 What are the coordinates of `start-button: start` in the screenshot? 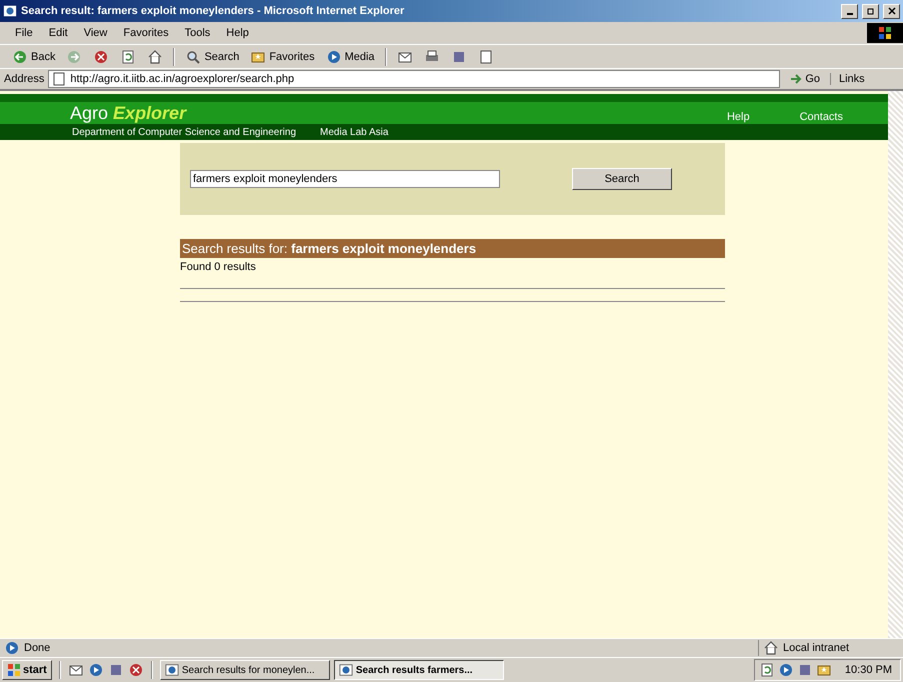 It's located at (27, 670).